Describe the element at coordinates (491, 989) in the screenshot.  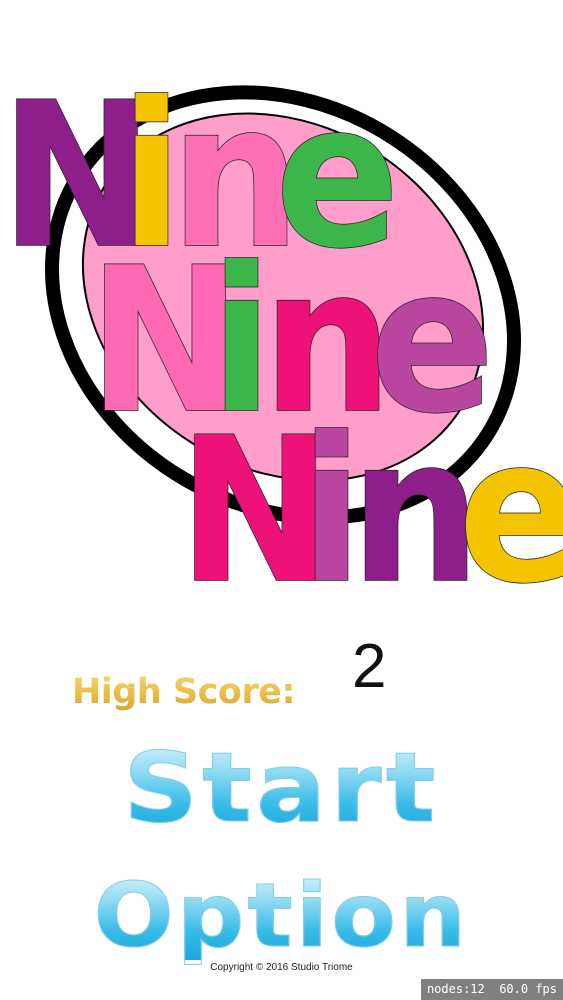
I see `debug-stats-overlay: nodes:12 60.0 fps` at that location.